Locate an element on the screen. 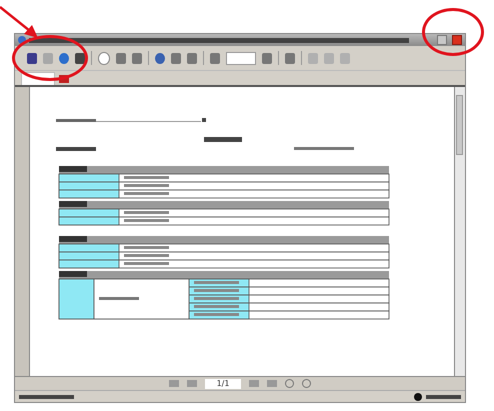 This screenshot has height=411, width=494. highlight-circle is located at coordinates (453, 32).